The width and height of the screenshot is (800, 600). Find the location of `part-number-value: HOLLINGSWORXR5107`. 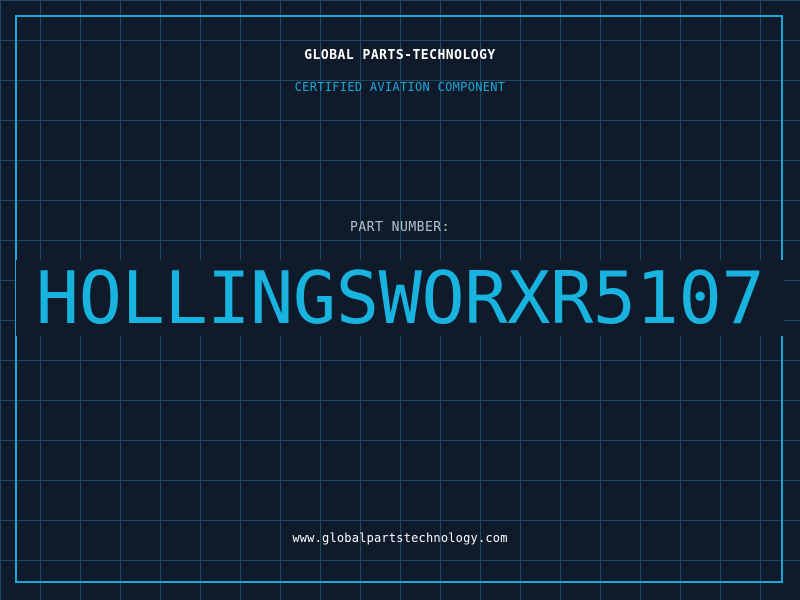

part-number-value: HOLLINGSWORXR5107 is located at coordinates (400, 298).